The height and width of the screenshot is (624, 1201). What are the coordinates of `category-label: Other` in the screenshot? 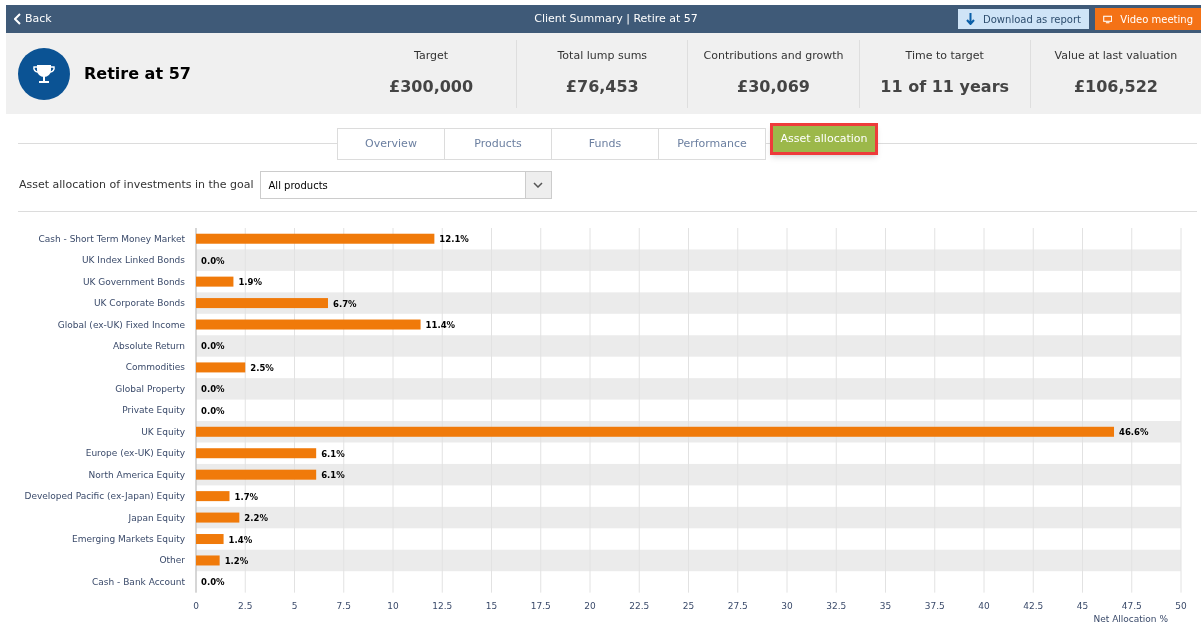 It's located at (172, 560).